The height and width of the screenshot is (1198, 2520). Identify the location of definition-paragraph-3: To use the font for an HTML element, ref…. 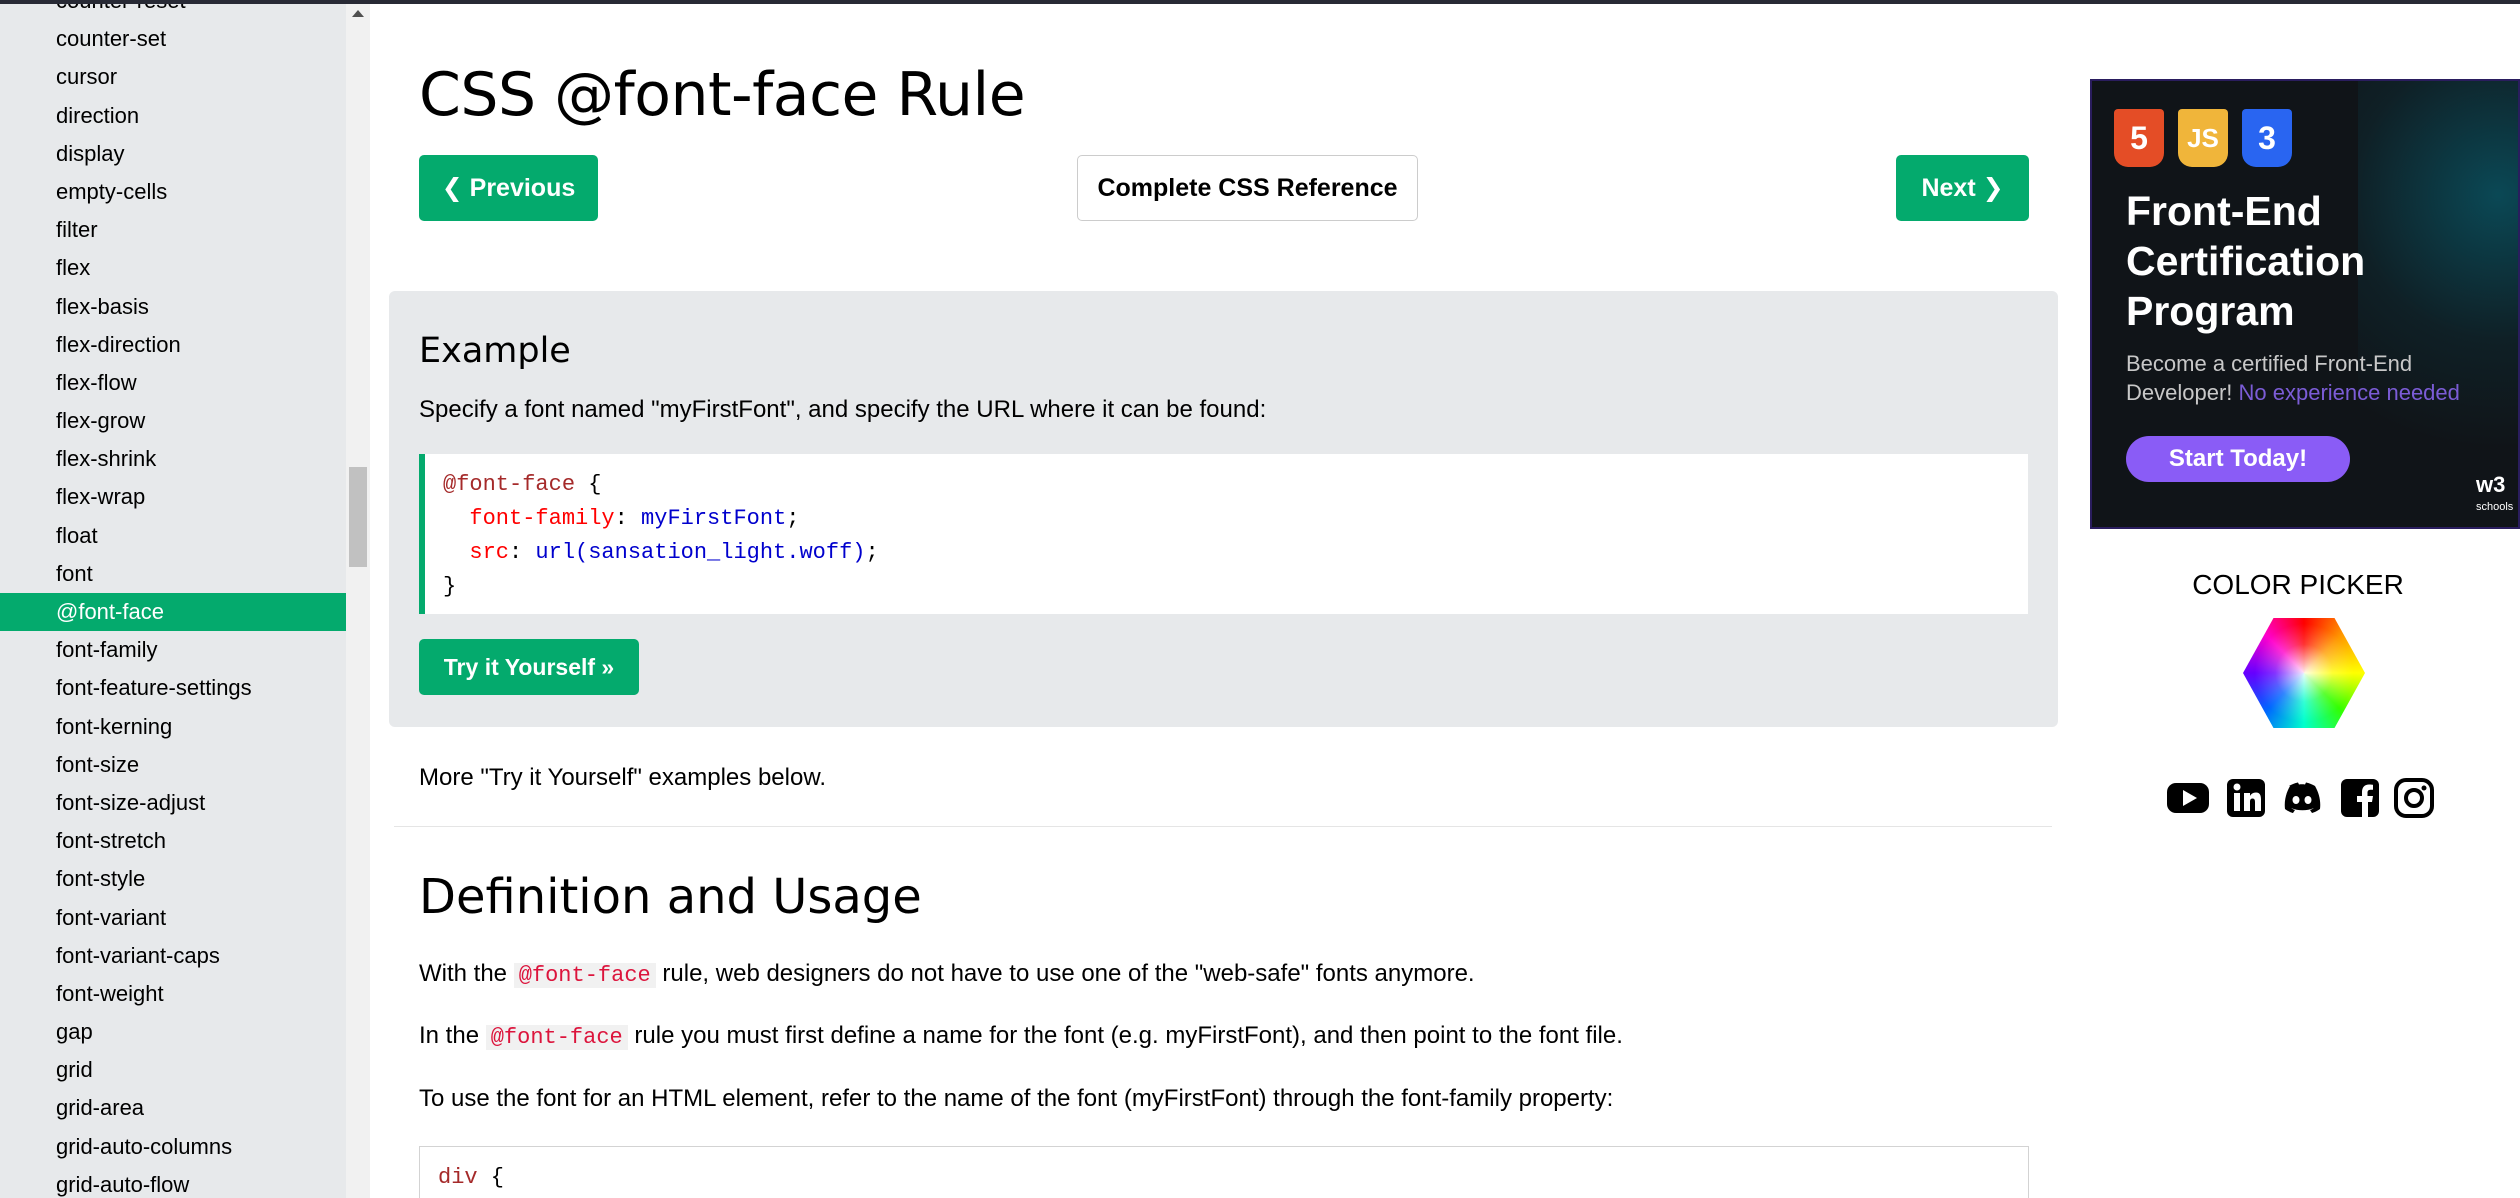
(1016, 1098).